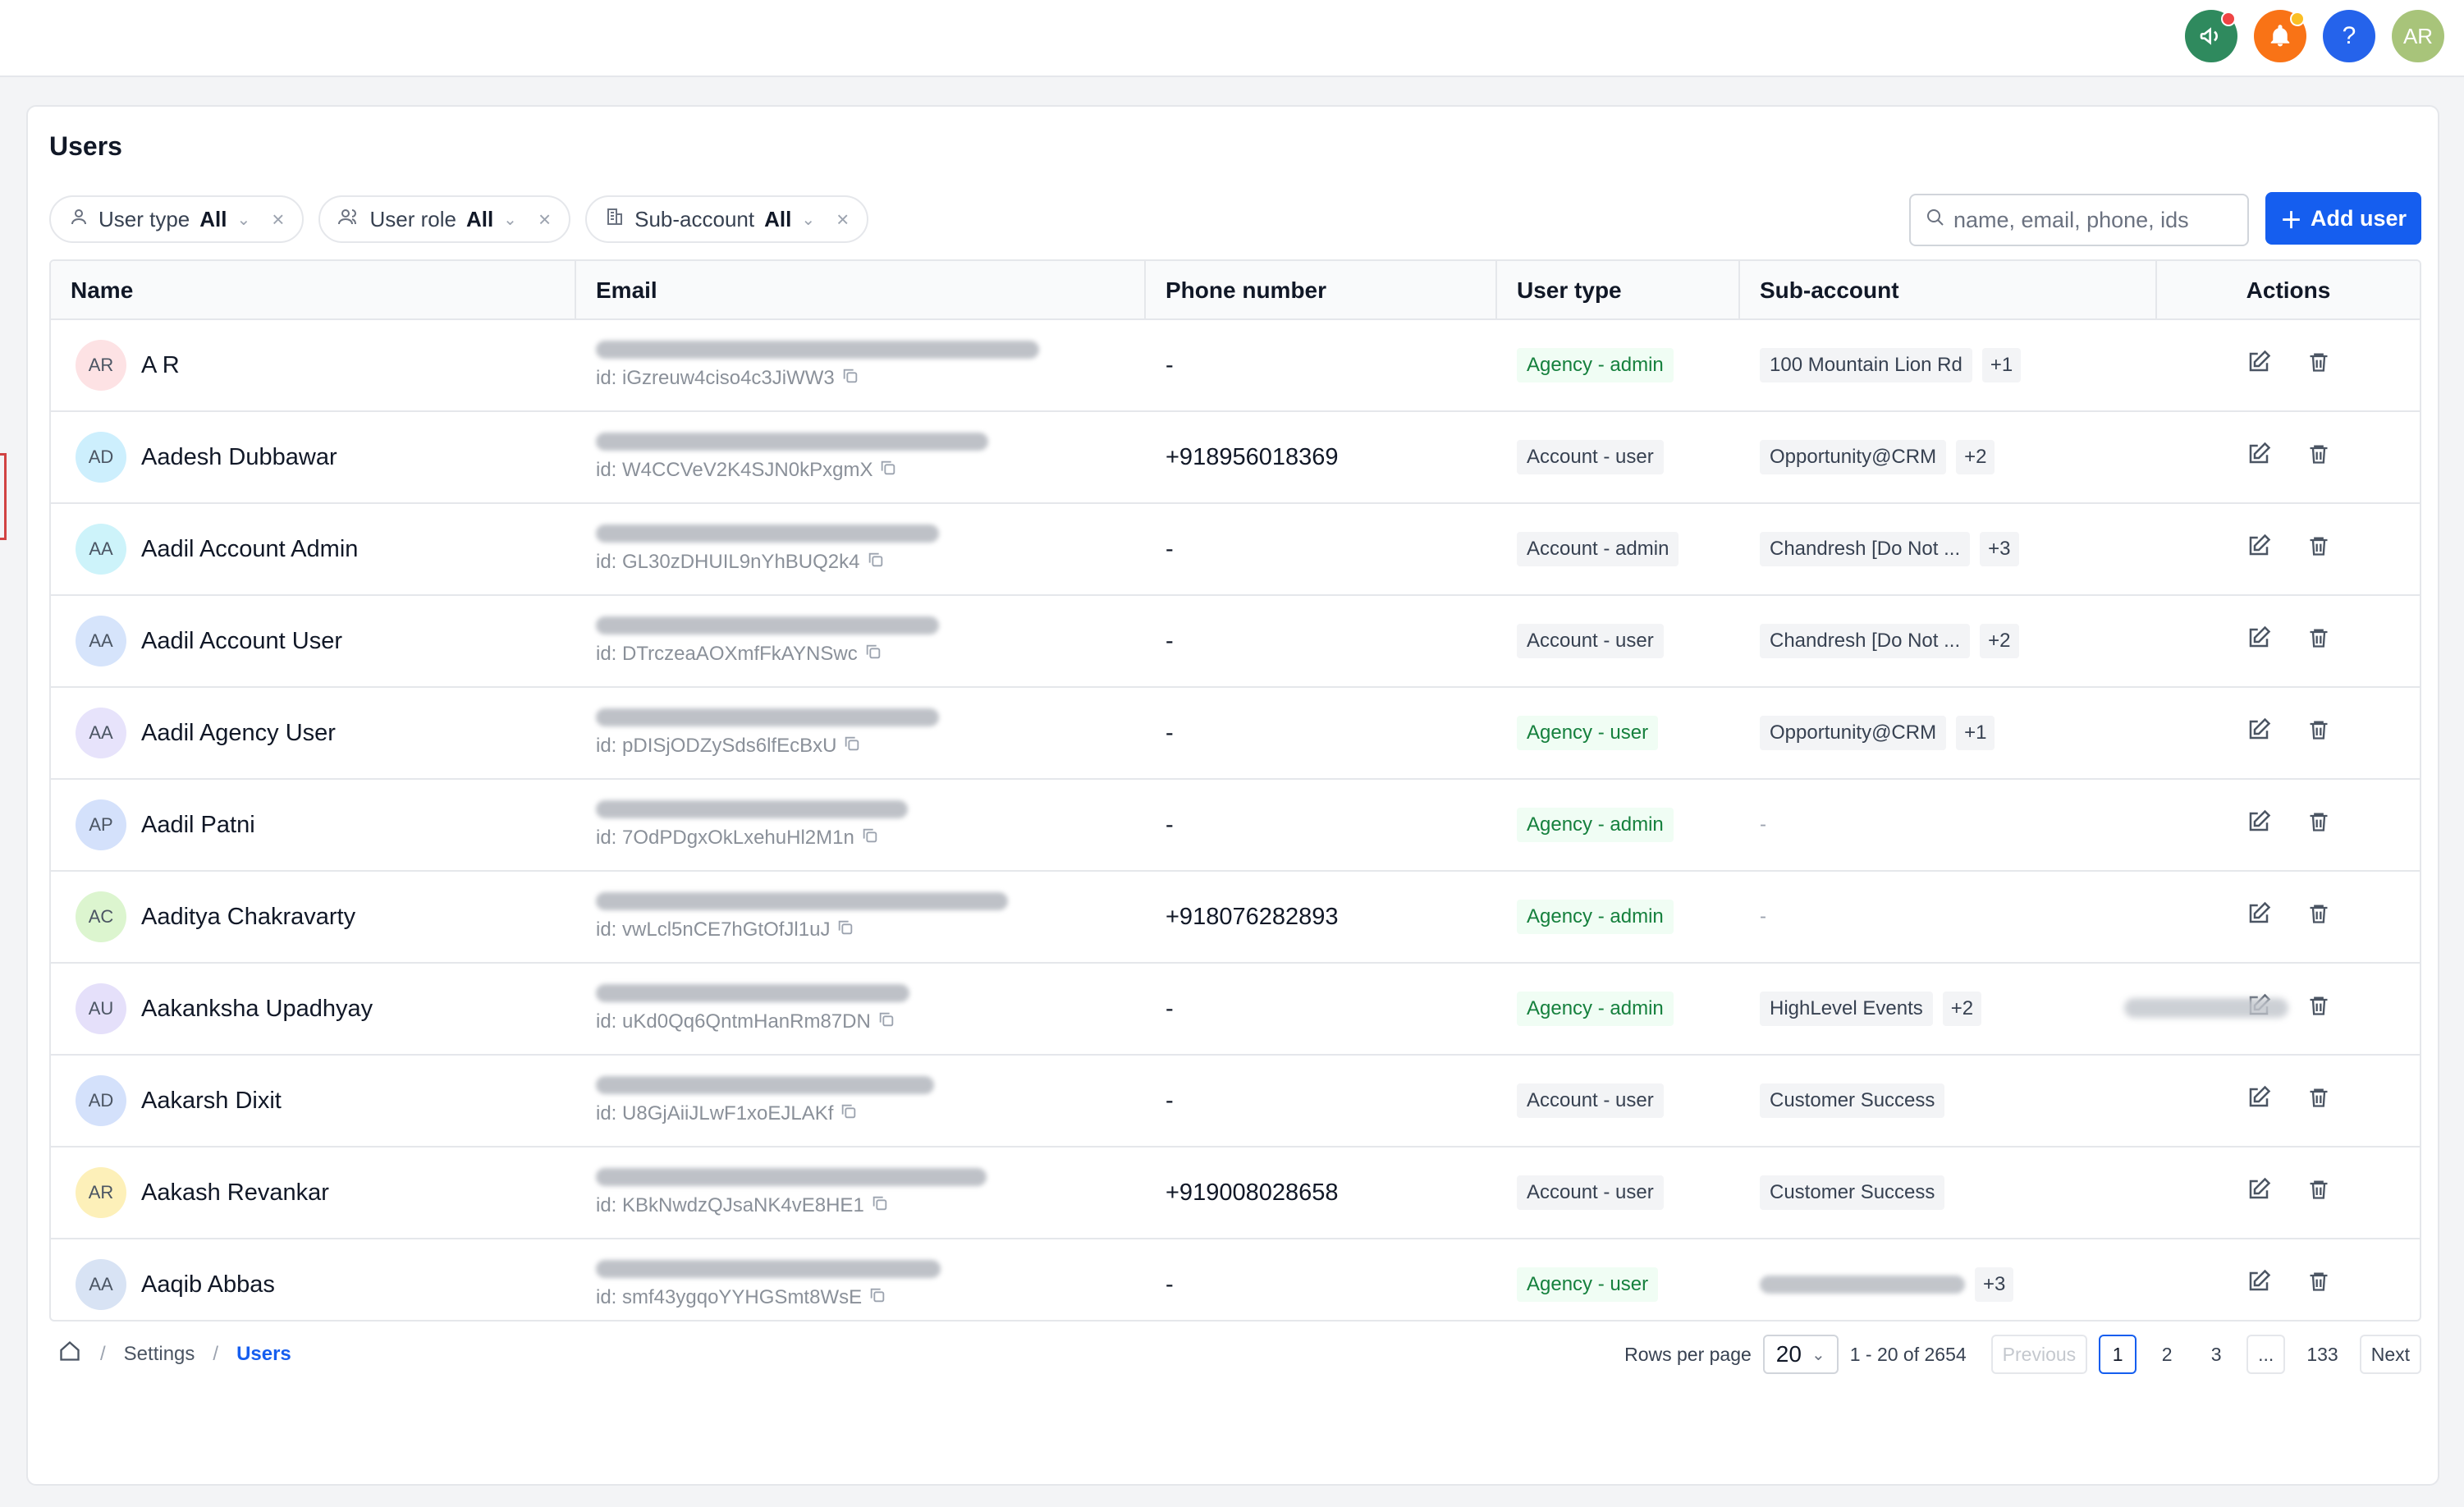  Describe the element at coordinates (2390, 1354) in the screenshot. I see `next-page-button: Next` at that location.